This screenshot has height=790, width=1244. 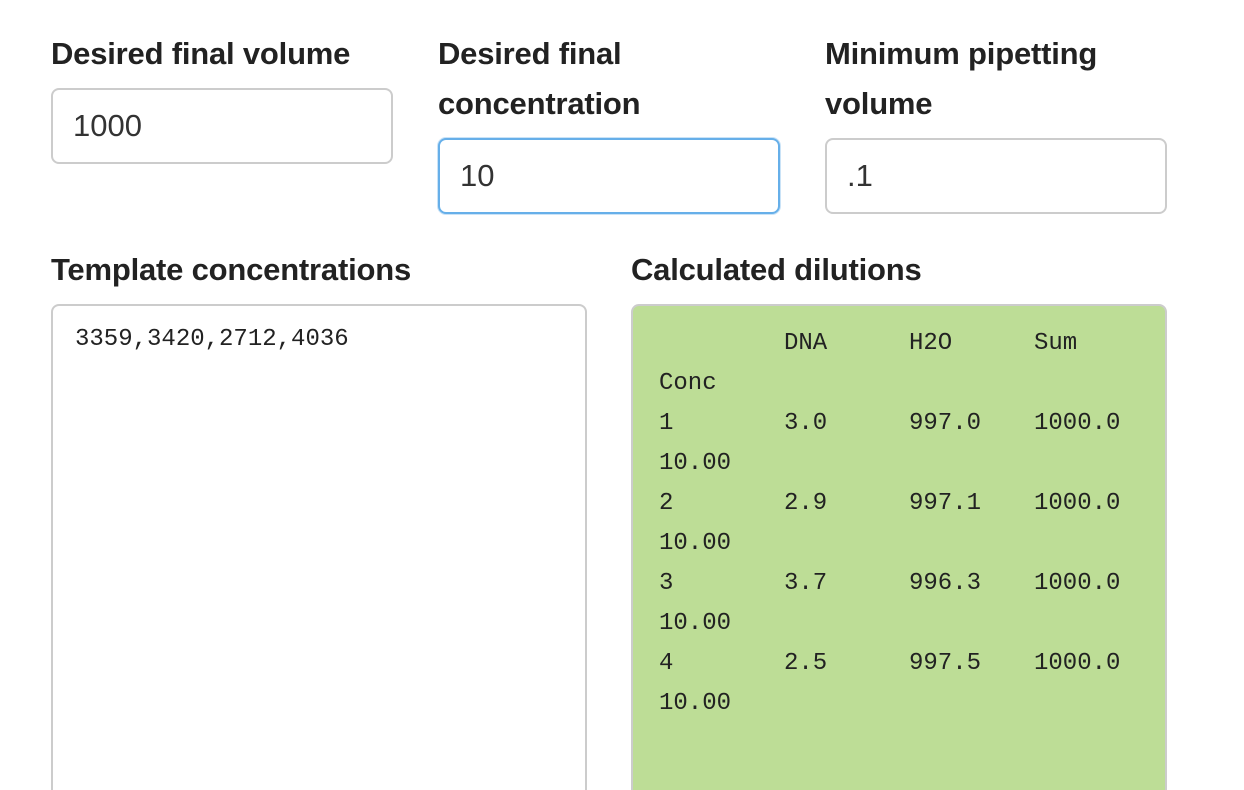 I want to click on results-header-row: DNA H2O Sum, so click(x=912, y=344).